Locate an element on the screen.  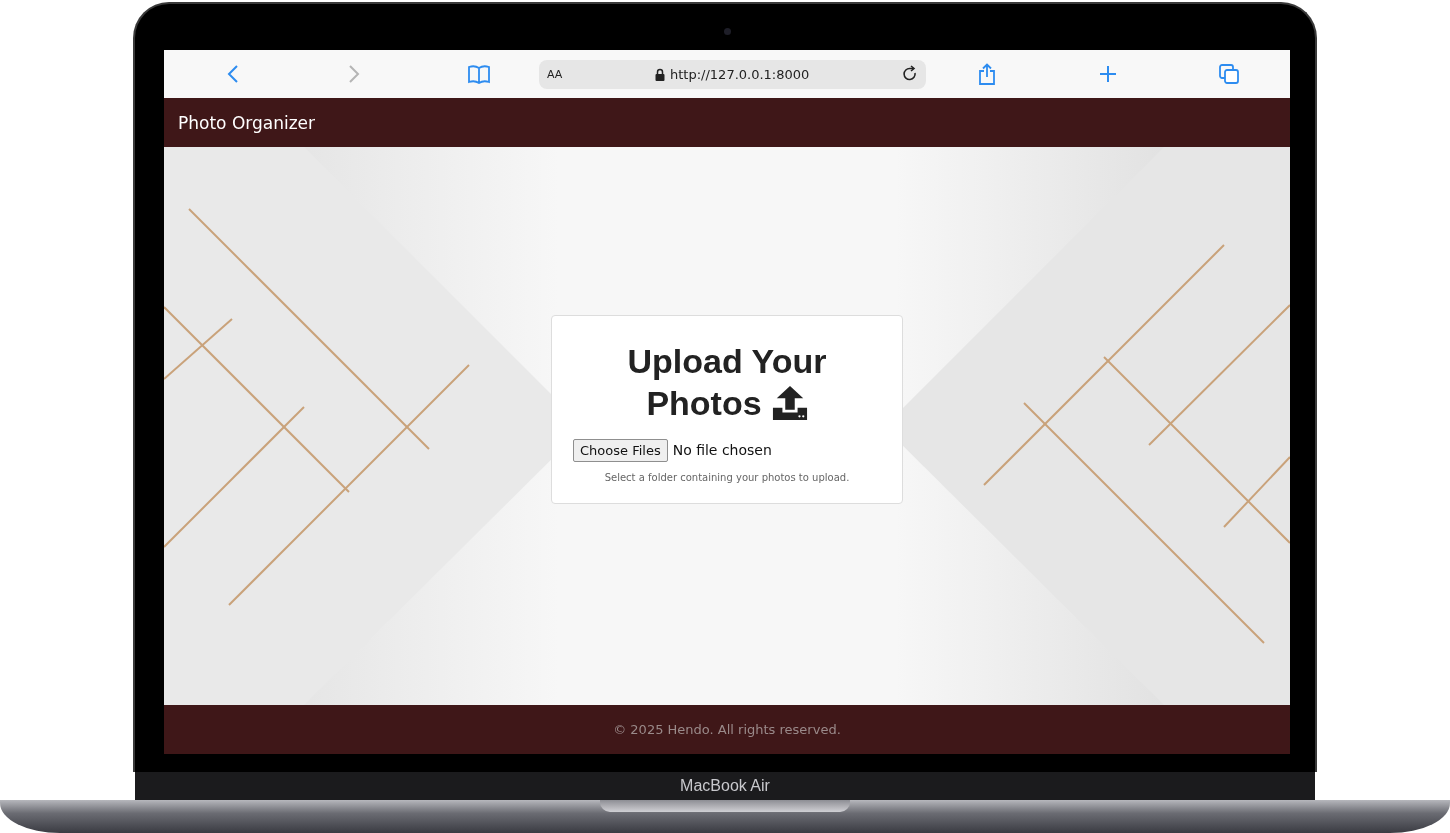
book-icon is located at coordinates (479, 74).